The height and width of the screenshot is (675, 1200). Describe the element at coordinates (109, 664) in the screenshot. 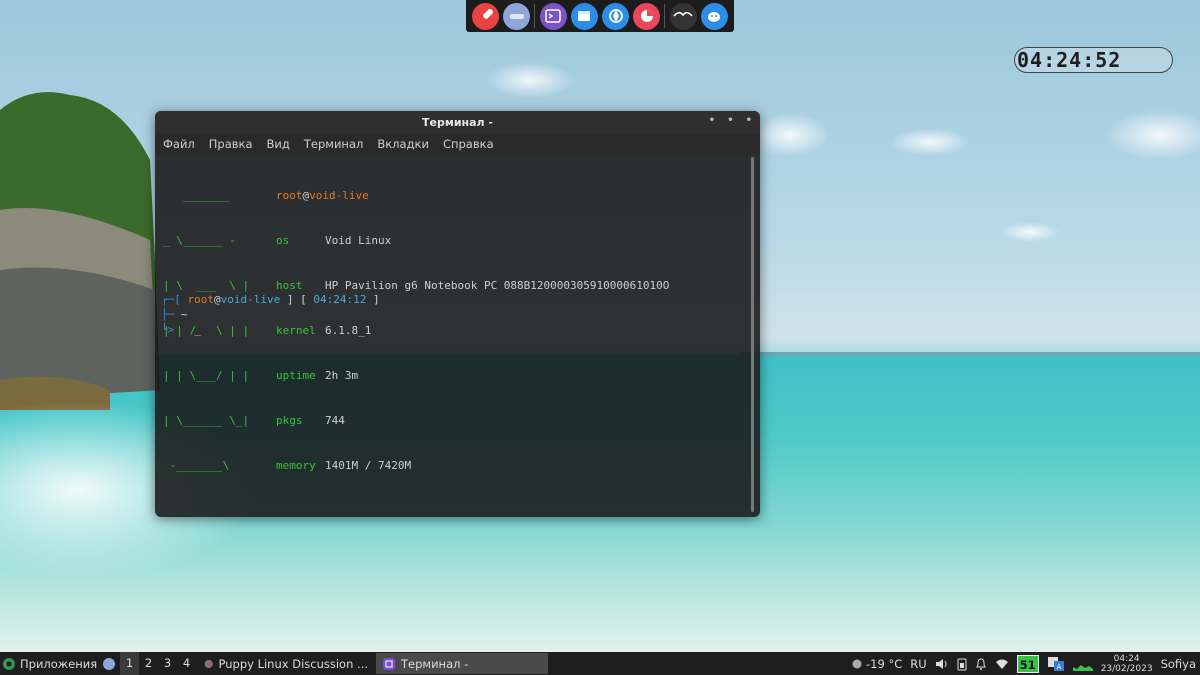

I see `desktop-switcher-icon` at that location.